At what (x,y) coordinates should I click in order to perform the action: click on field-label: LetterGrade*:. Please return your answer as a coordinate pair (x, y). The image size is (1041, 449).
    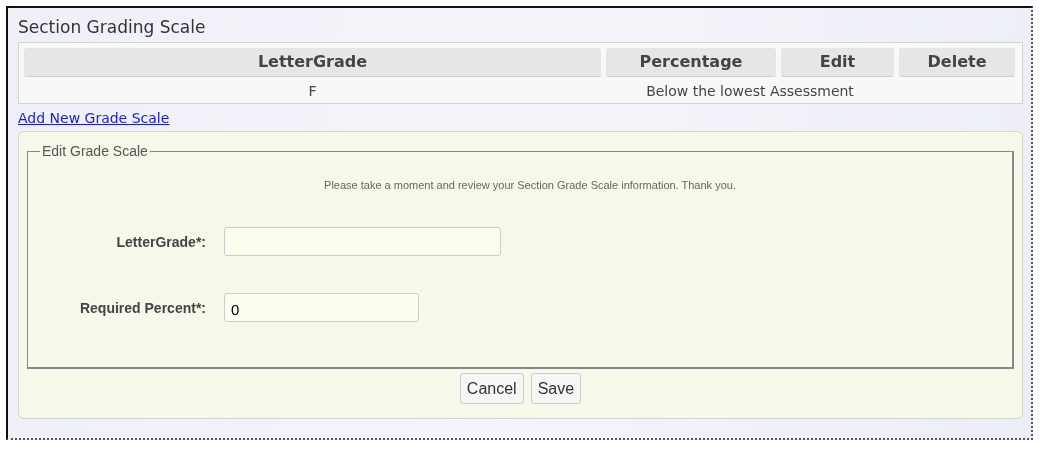
    Looking at the image, I should click on (160, 241).